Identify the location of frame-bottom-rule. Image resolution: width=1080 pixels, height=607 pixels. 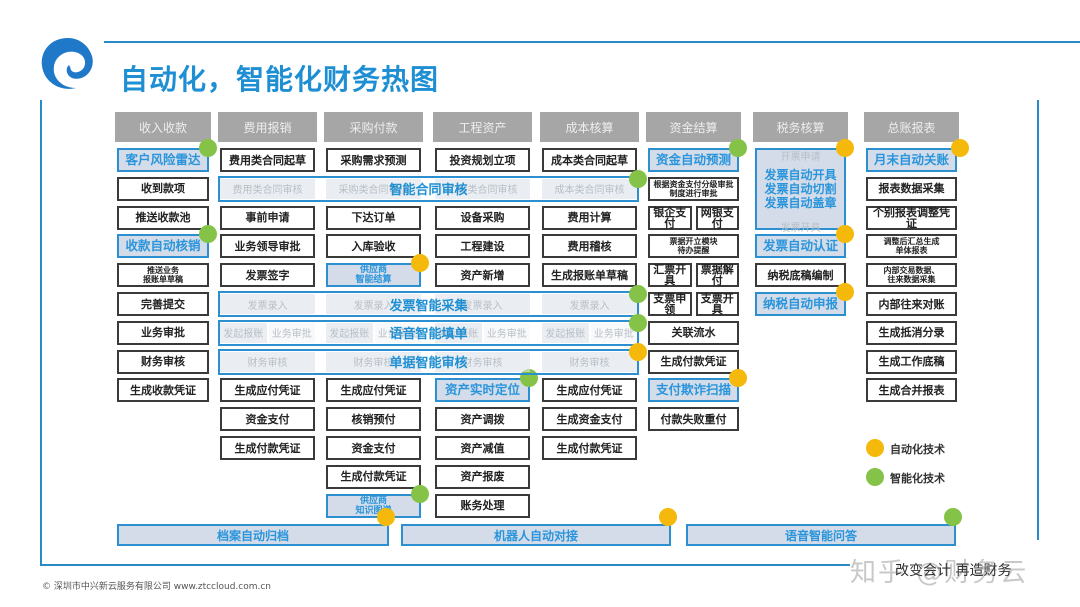
(445, 565).